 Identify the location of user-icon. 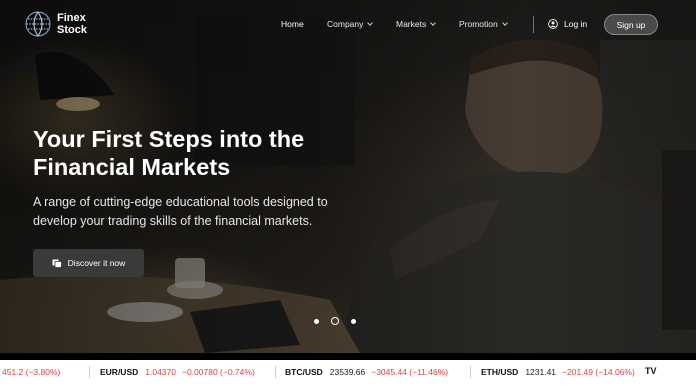
(553, 24).